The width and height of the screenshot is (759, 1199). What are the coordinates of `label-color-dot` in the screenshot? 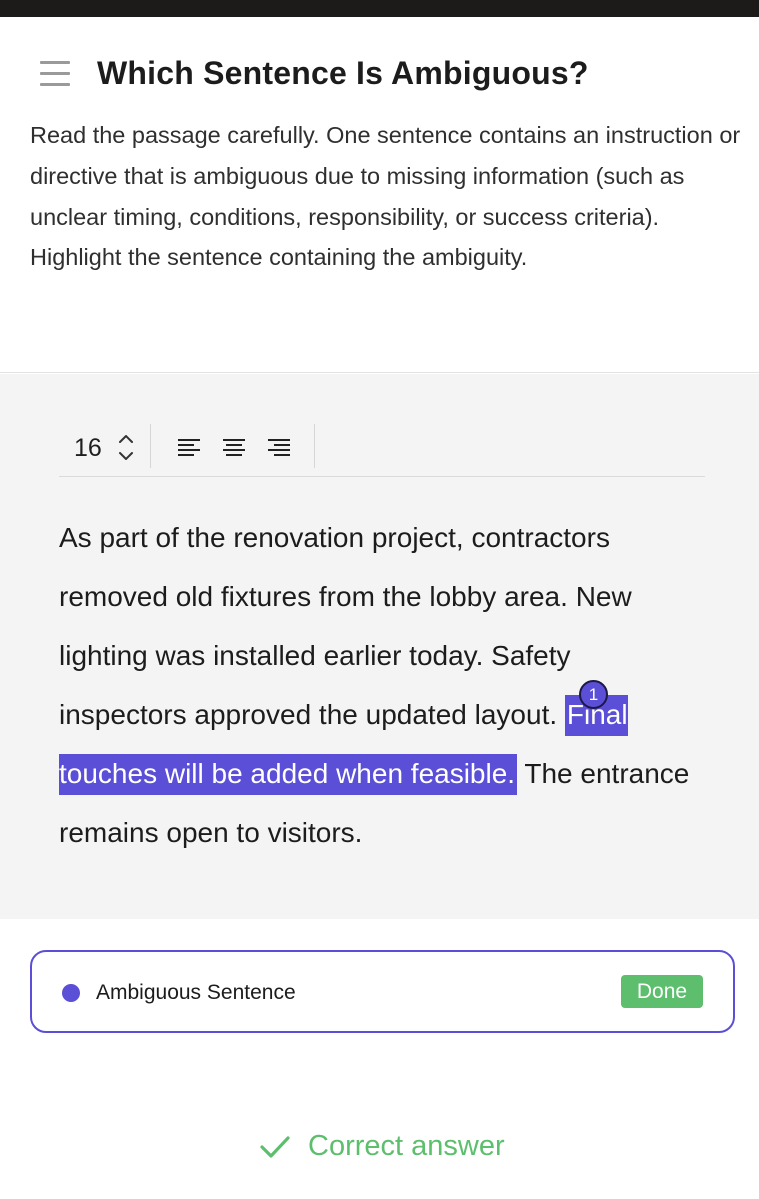 It's located at (71, 993).